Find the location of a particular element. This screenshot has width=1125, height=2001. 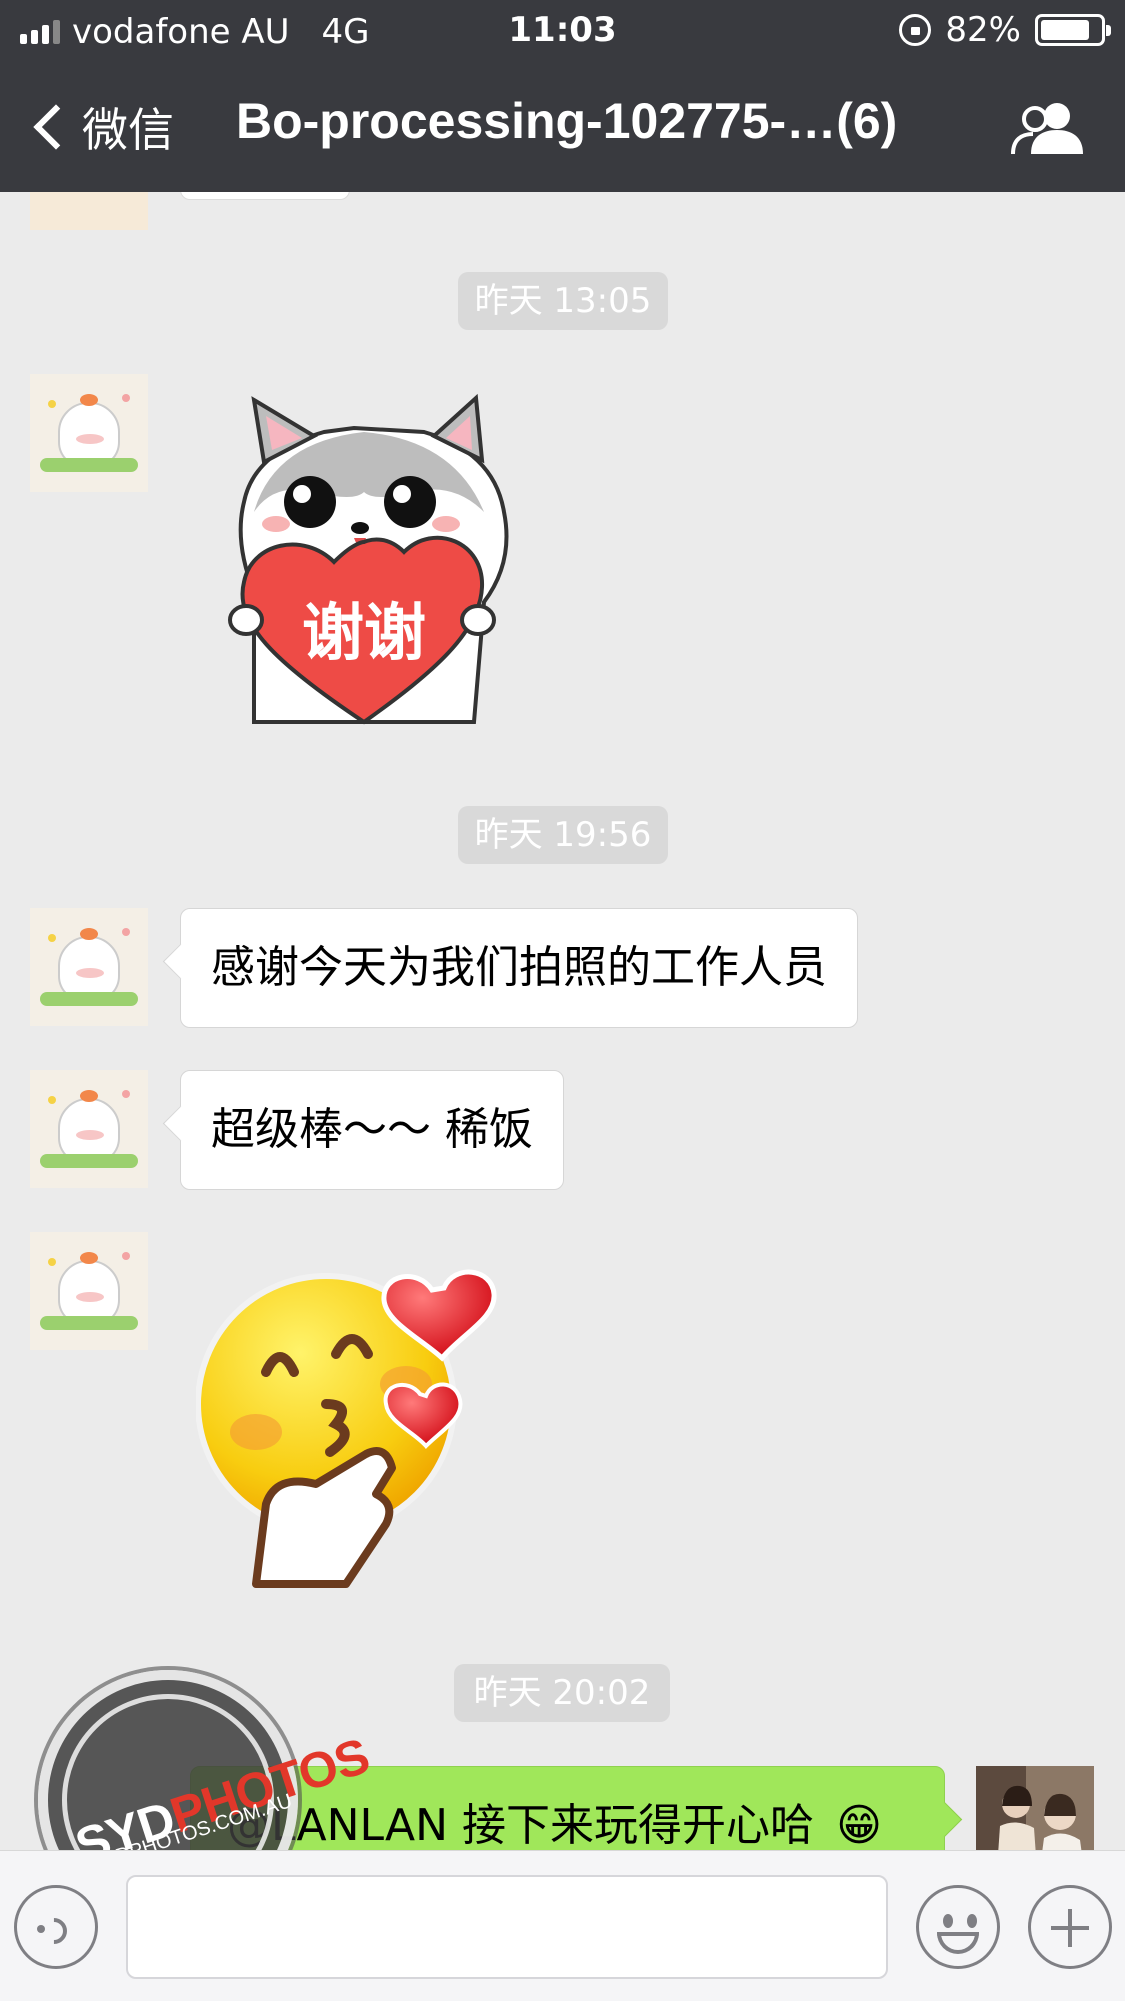

message-bubble: 超级棒～～ 稀饭 is located at coordinates (372, 1130).